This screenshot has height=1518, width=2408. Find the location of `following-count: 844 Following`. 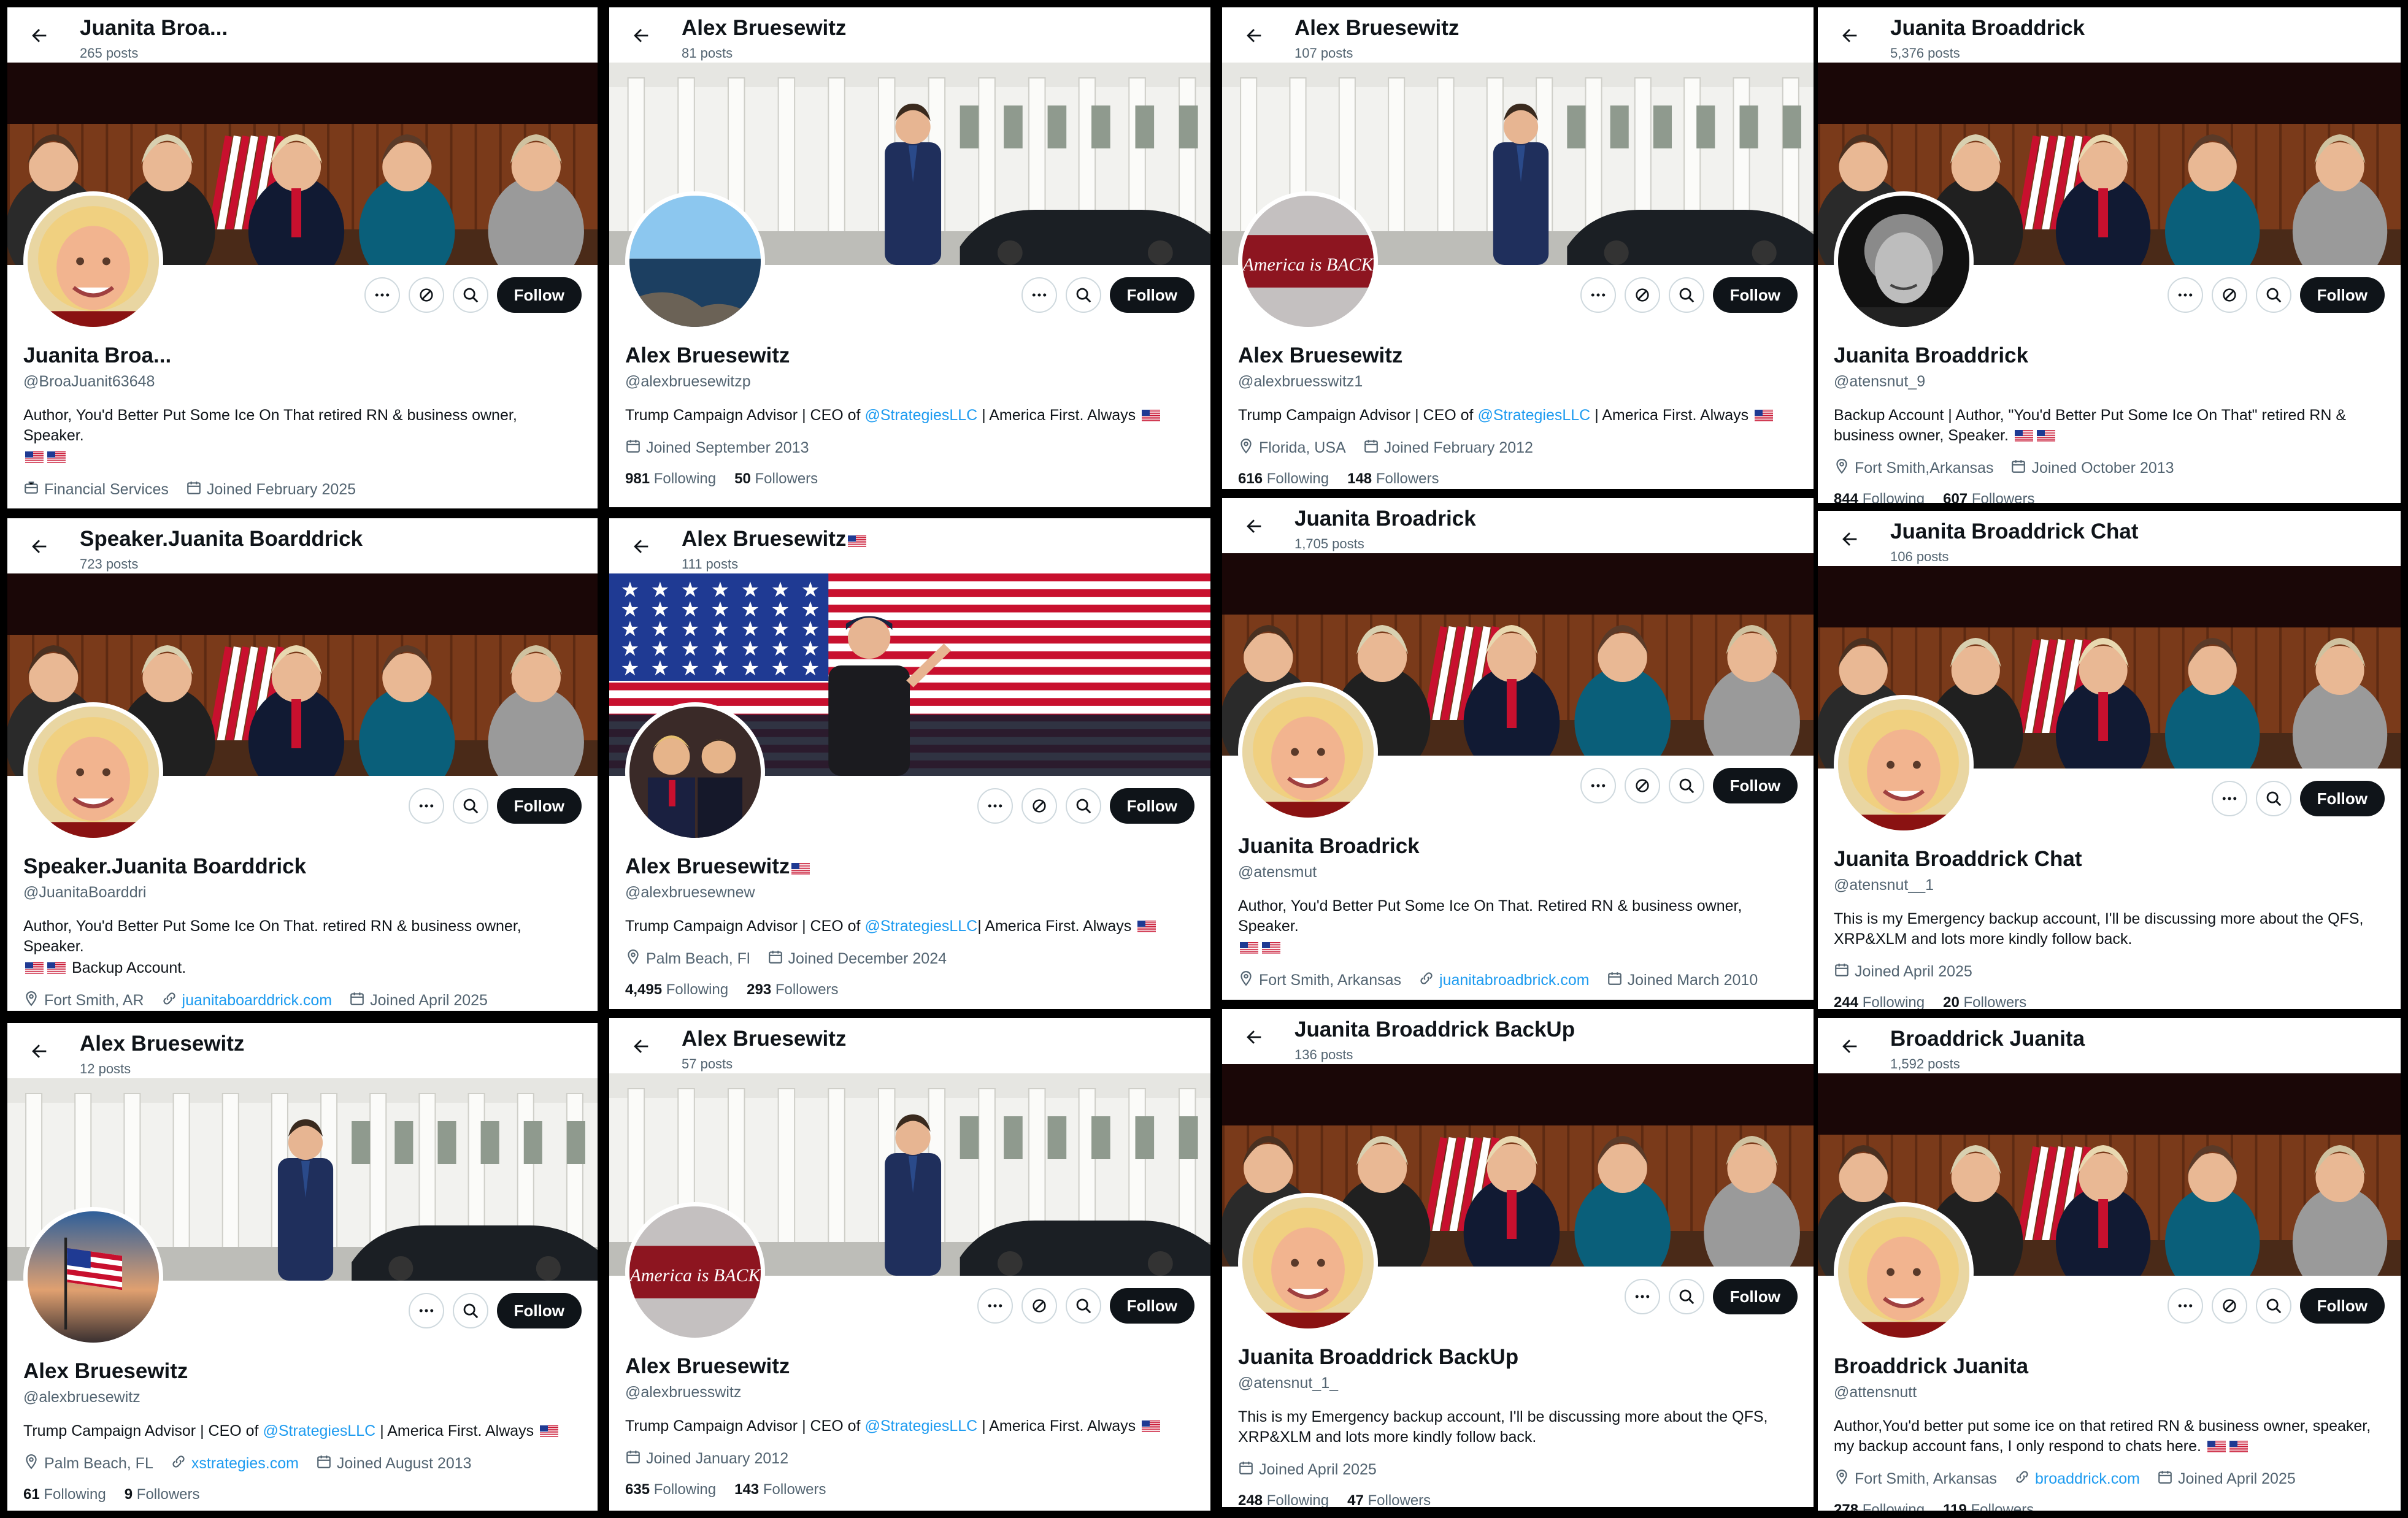

following-count: 844 Following is located at coordinates (1879, 497).